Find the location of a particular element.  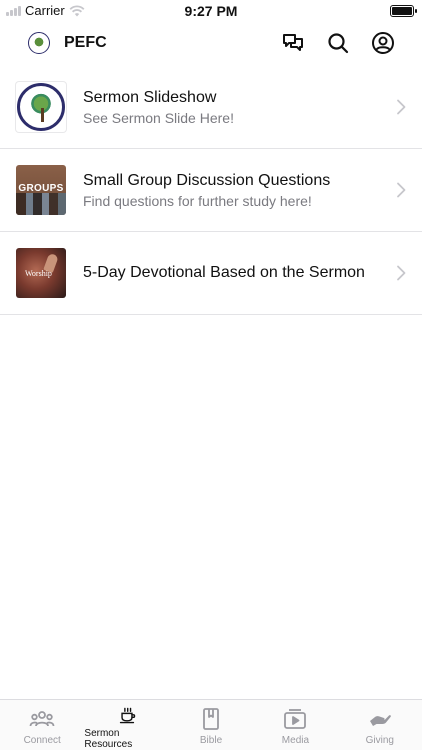

thumbnail-label: GROUPS is located at coordinates (41, 188).